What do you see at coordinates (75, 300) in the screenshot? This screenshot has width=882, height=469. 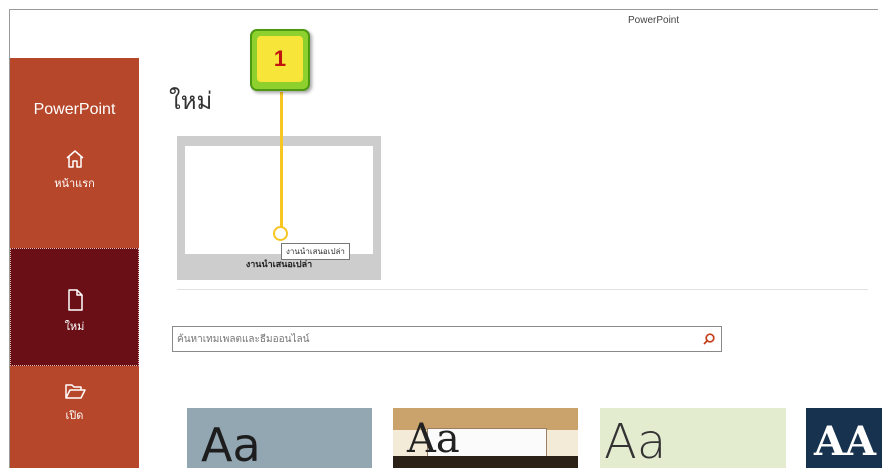 I see `new-document-icon` at bounding box center [75, 300].